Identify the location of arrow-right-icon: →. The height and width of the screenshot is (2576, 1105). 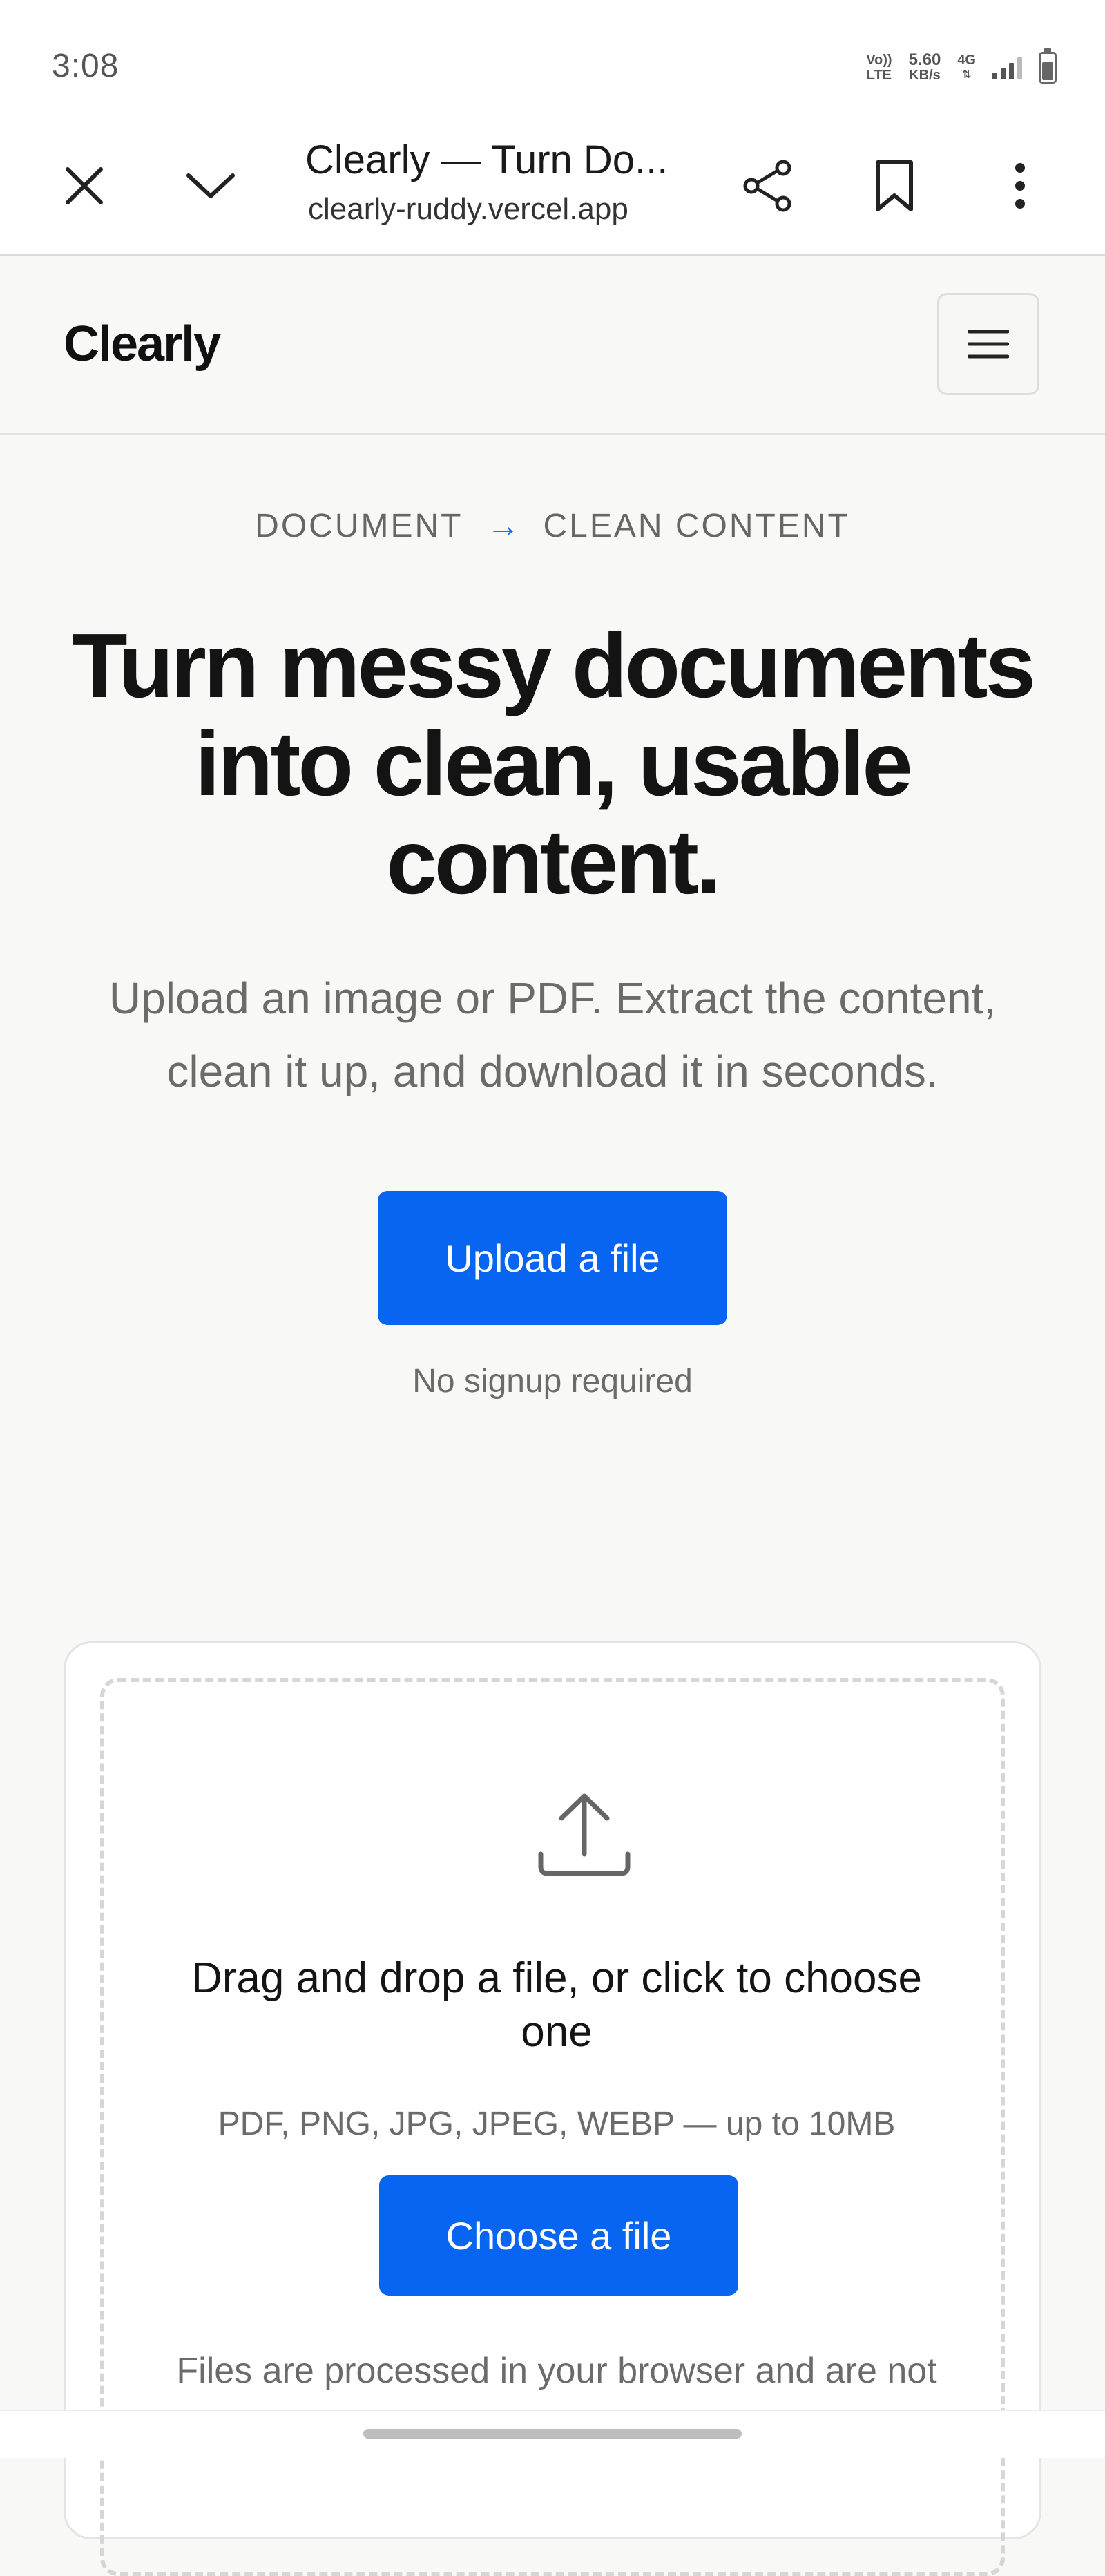
(503, 526).